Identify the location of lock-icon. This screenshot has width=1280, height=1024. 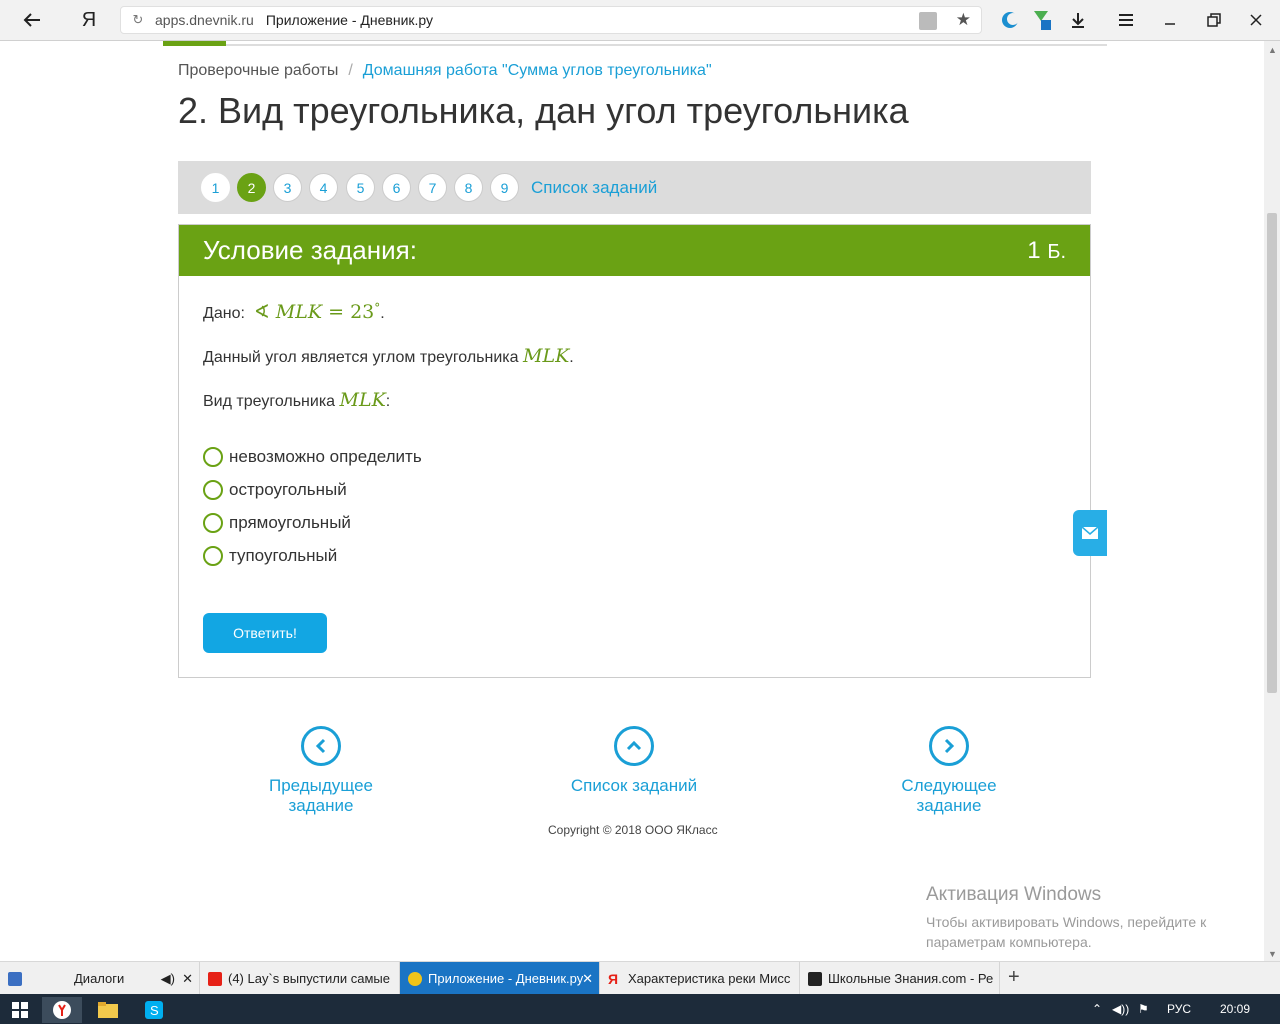
(928, 21).